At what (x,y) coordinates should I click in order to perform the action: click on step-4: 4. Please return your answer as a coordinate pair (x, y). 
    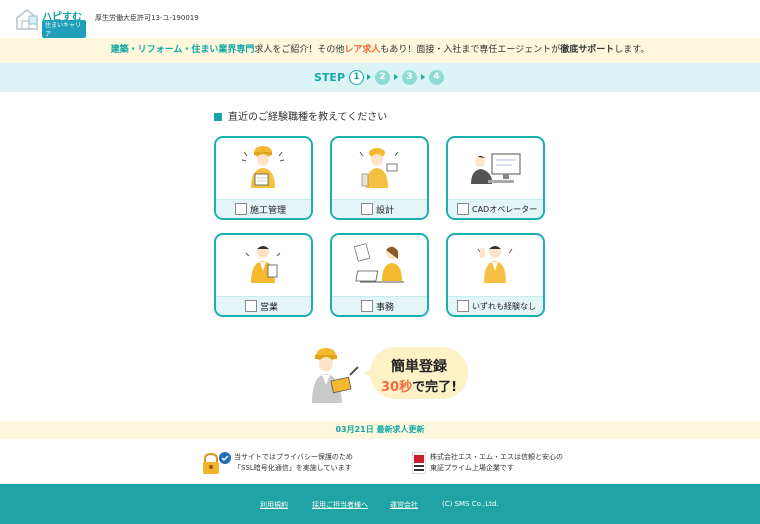
    Looking at the image, I should click on (436, 77).